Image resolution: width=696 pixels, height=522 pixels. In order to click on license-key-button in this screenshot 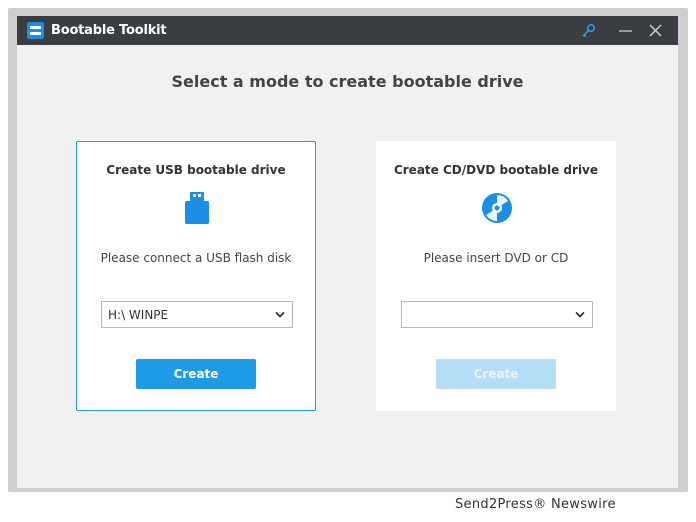, I will do `click(588, 30)`.